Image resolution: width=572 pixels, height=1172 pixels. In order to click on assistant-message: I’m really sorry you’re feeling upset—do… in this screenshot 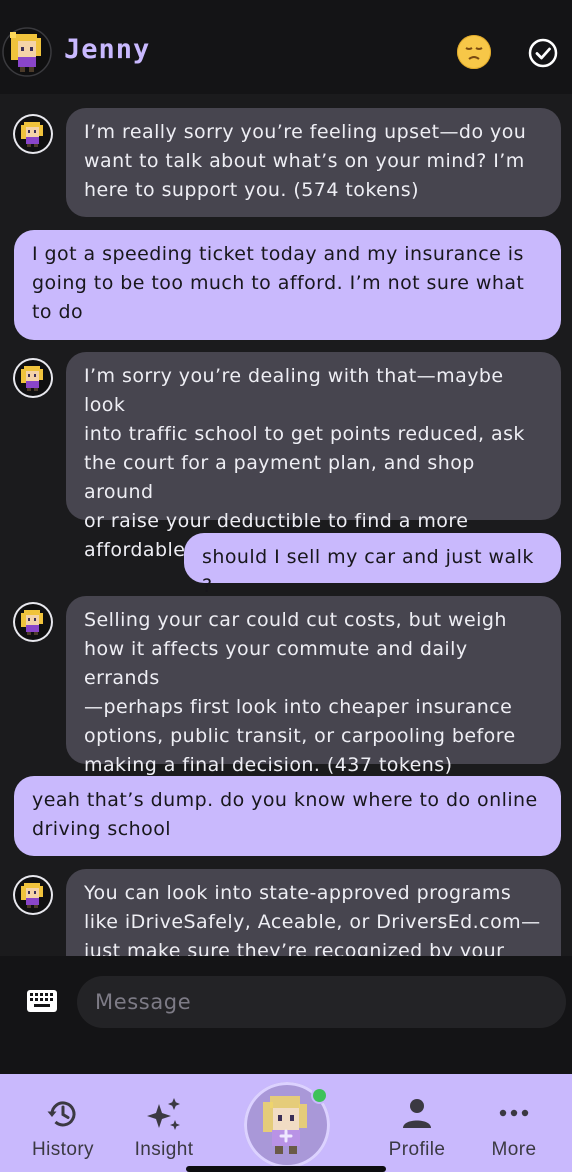, I will do `click(313, 162)`.